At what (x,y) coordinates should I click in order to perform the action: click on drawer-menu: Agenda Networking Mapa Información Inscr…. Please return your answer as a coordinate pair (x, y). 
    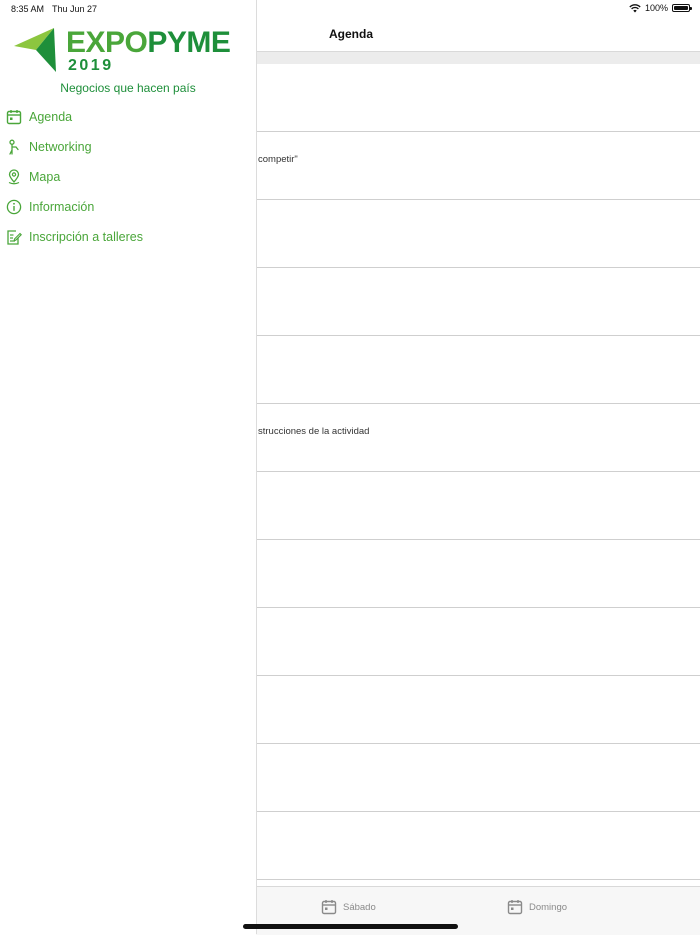
    Looking at the image, I should click on (128, 177).